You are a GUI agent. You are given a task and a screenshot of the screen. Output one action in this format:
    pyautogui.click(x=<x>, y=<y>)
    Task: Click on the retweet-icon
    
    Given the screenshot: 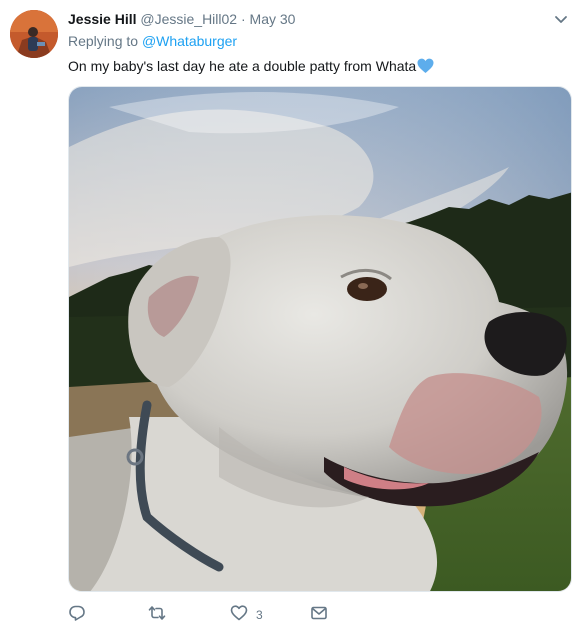 What is the action you would take?
    pyautogui.click(x=157, y=615)
    